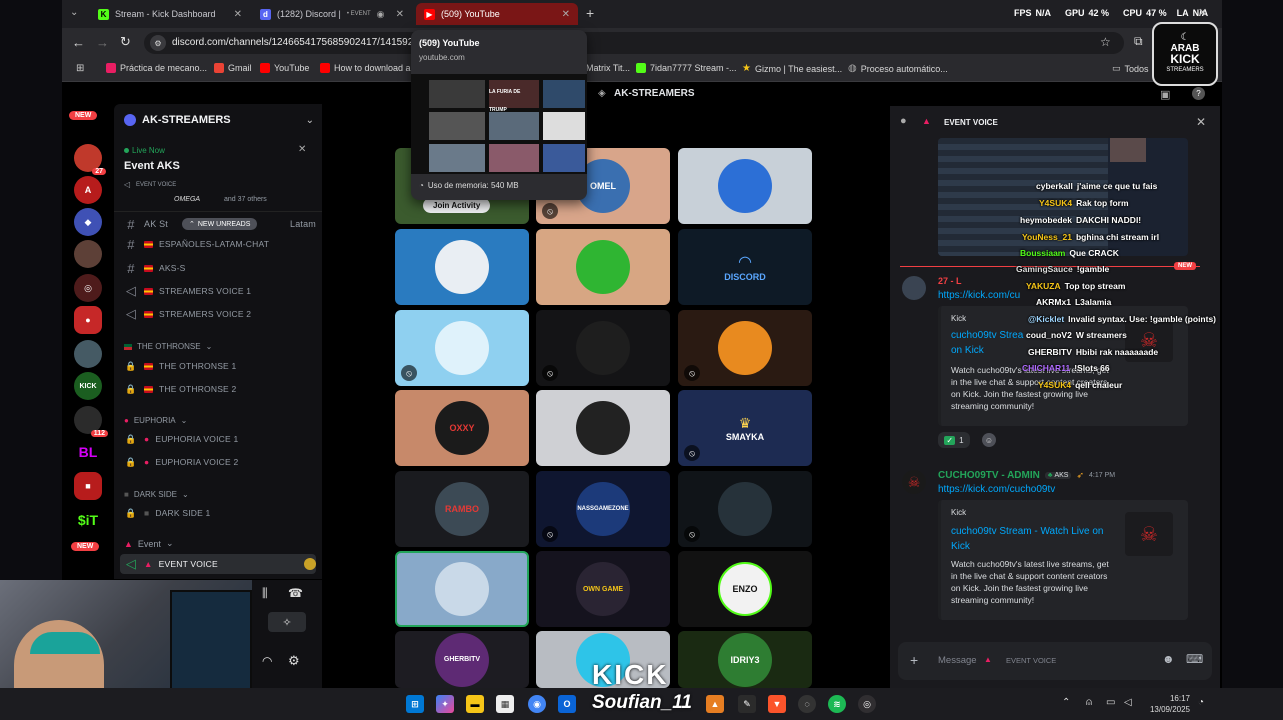 The image size is (1283, 720). I want to click on channel-euphoria-voice-2: 🔒 ● EUPHORIA VOICE 2, so click(220, 462).